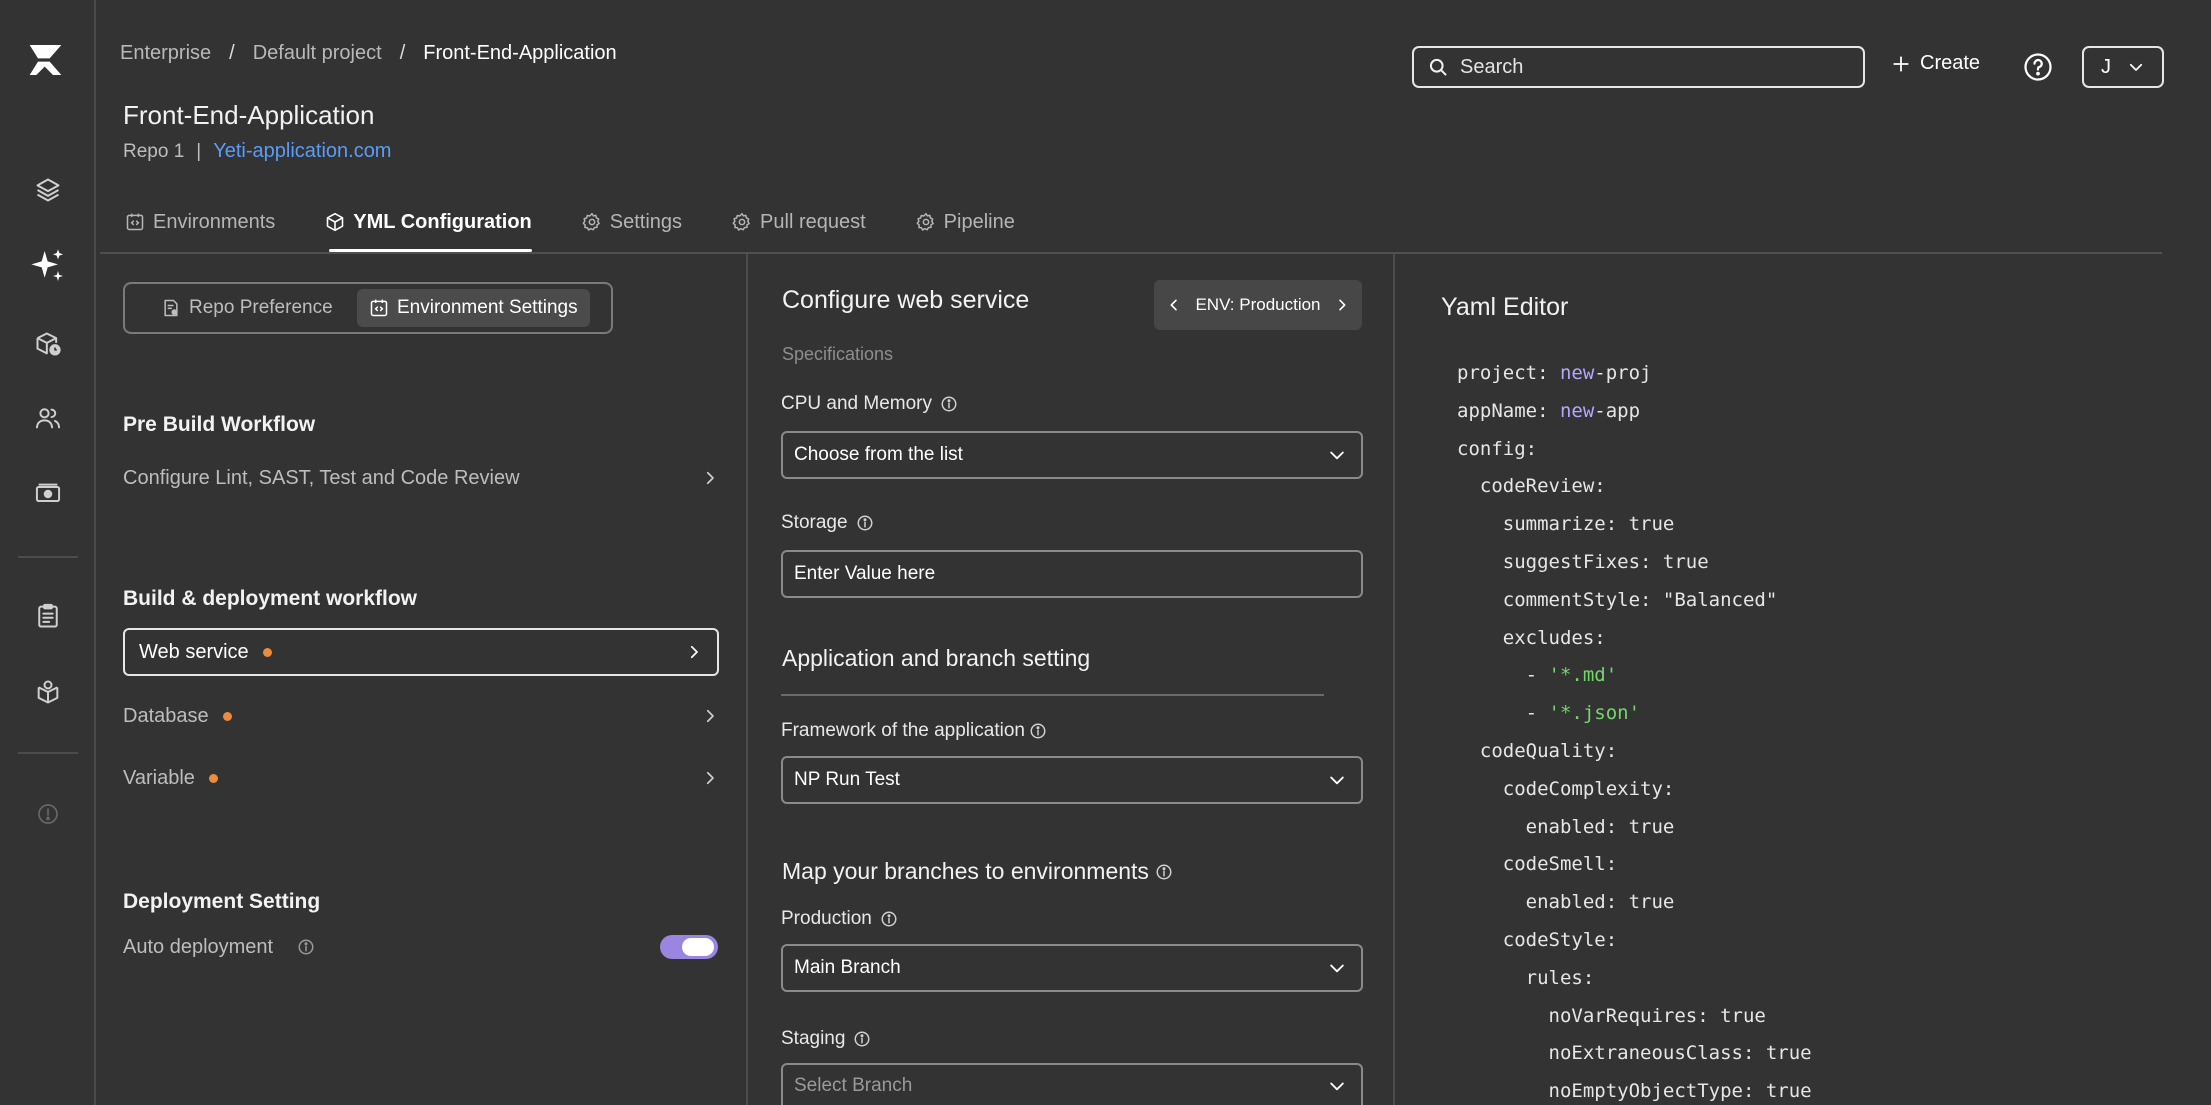 The height and width of the screenshot is (1105, 2211). I want to click on segment-label: Repo Preference, so click(261, 307).